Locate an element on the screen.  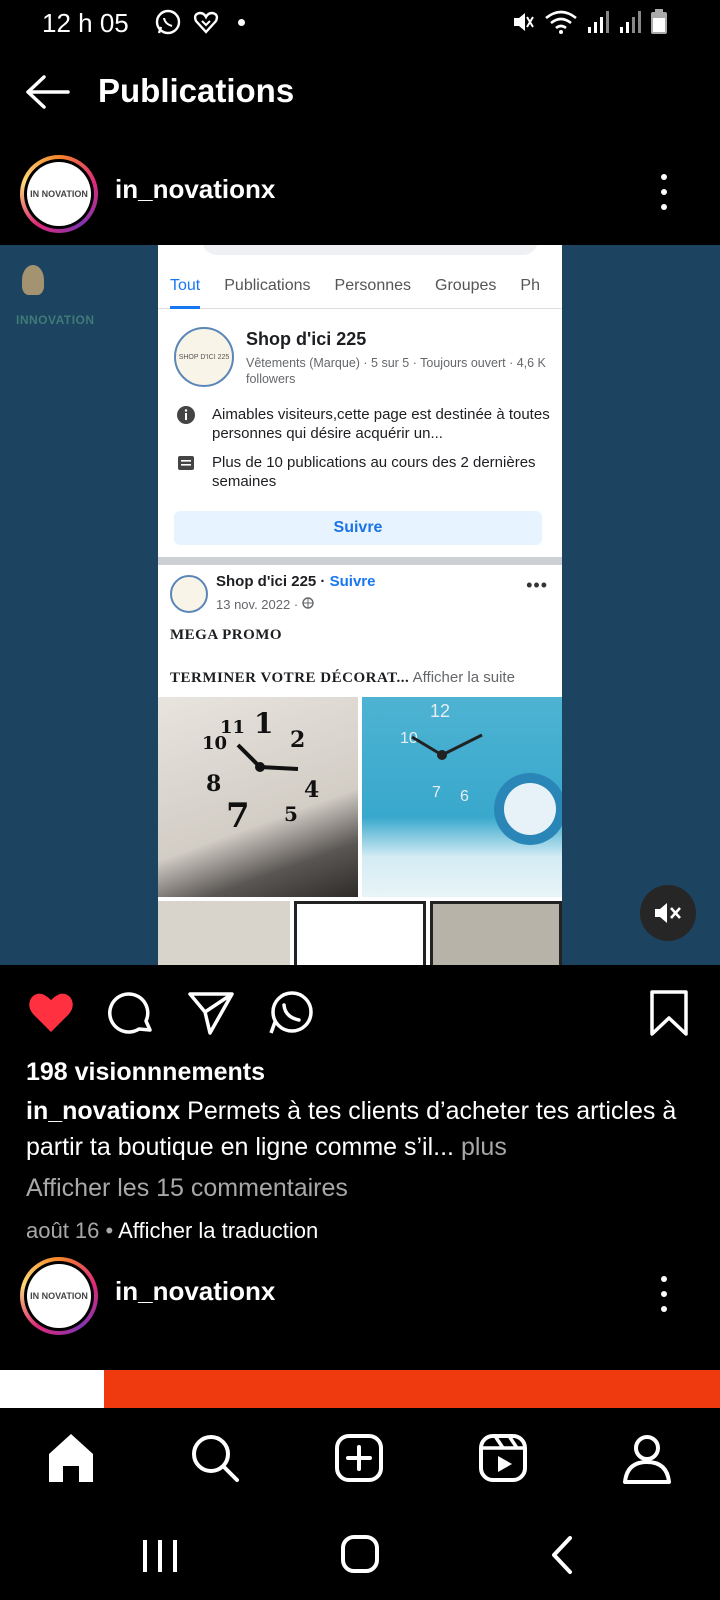
svg-text: 2 is located at coordinates (297, 740).